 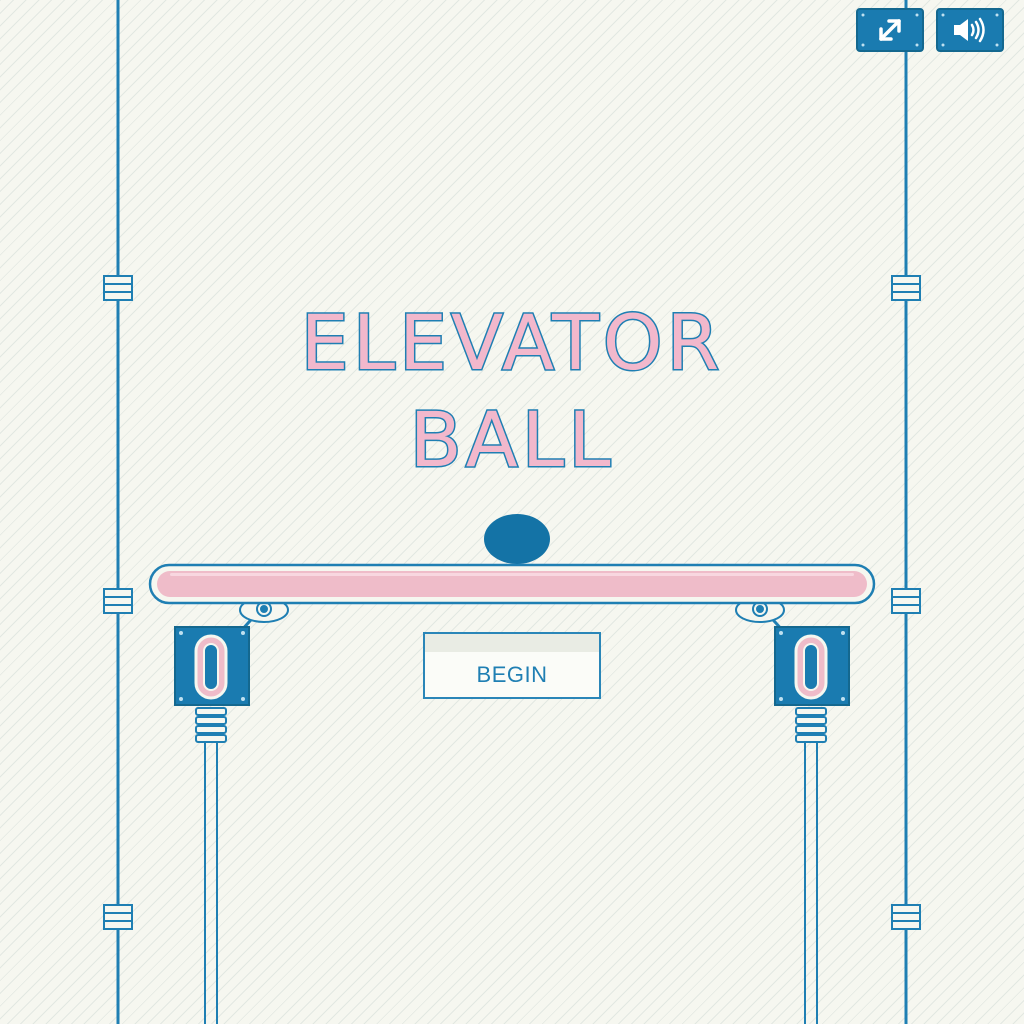 I want to click on ball, so click(x=517, y=539).